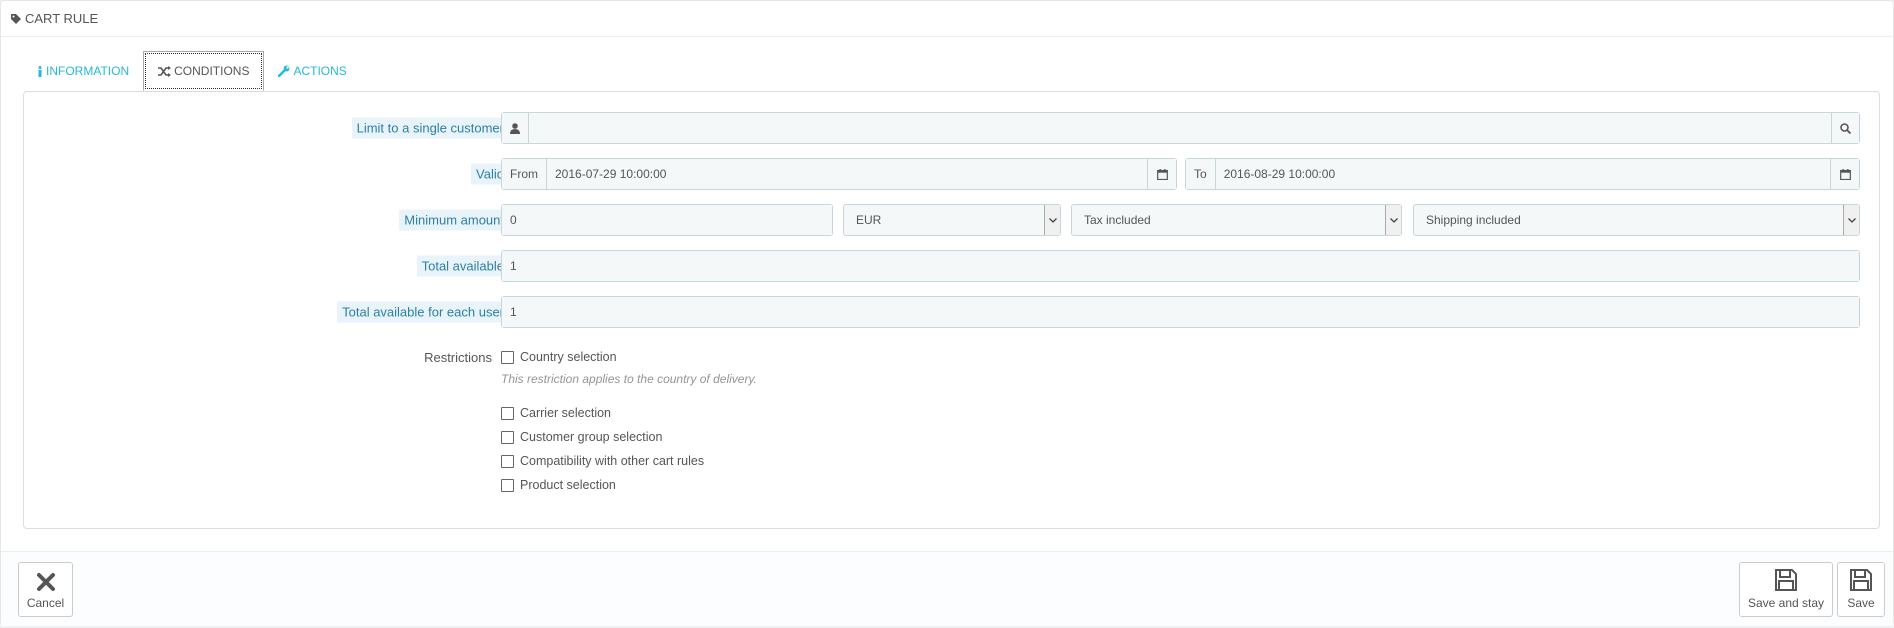  I want to click on search-icon, so click(1845, 128).